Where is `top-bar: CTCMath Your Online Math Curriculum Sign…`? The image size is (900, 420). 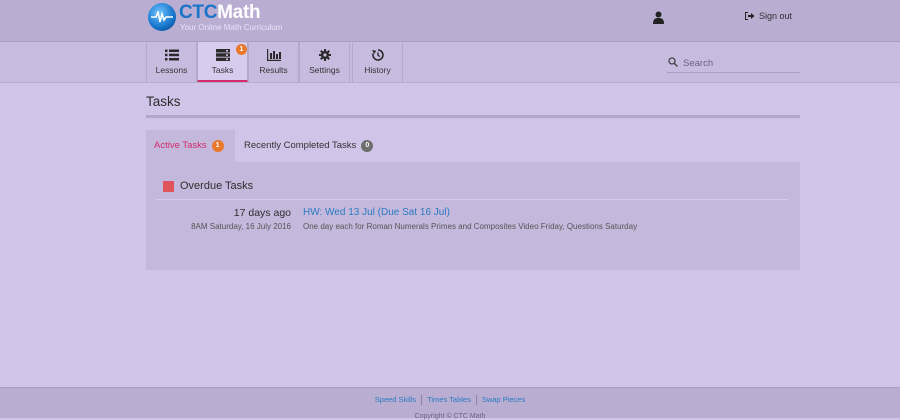
top-bar: CTCMath Your Online Math Curriculum Sign… is located at coordinates (450, 21).